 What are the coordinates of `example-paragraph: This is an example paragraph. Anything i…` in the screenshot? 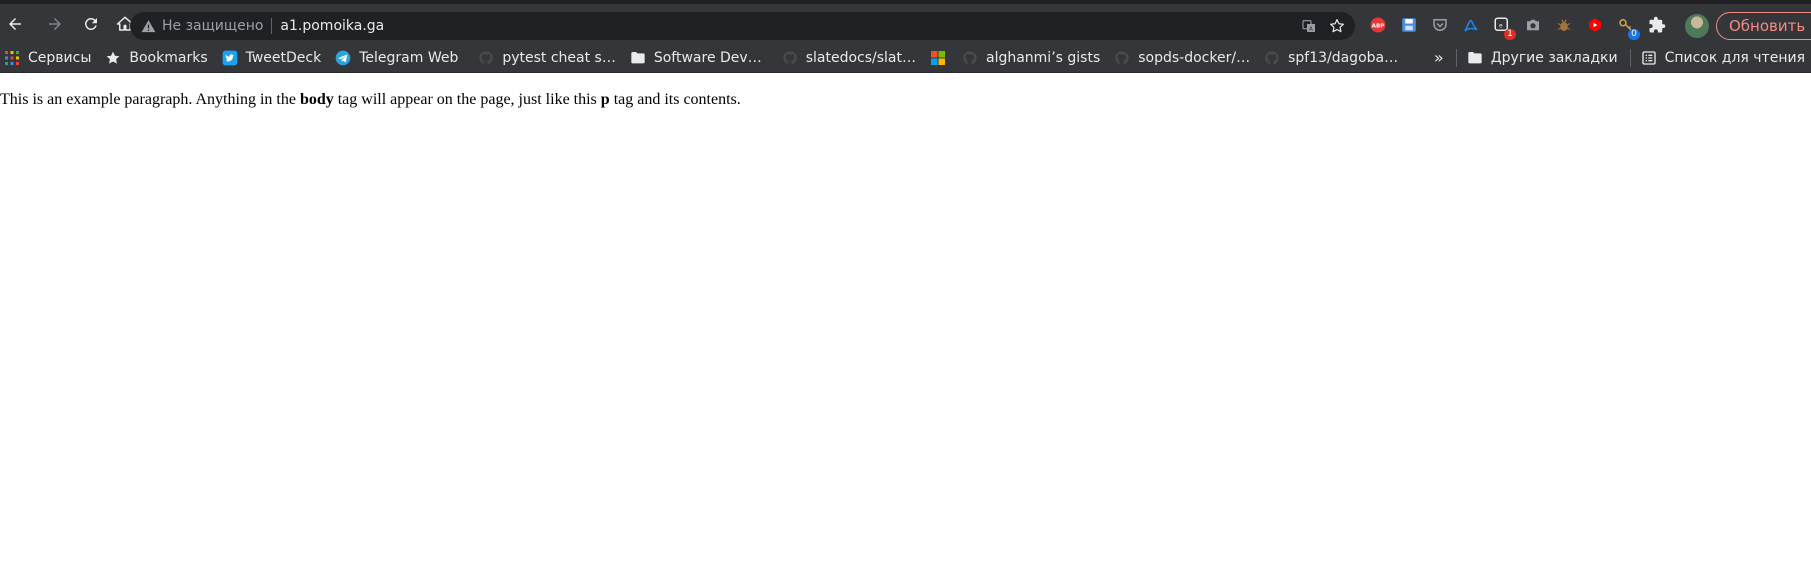 It's located at (370, 100).